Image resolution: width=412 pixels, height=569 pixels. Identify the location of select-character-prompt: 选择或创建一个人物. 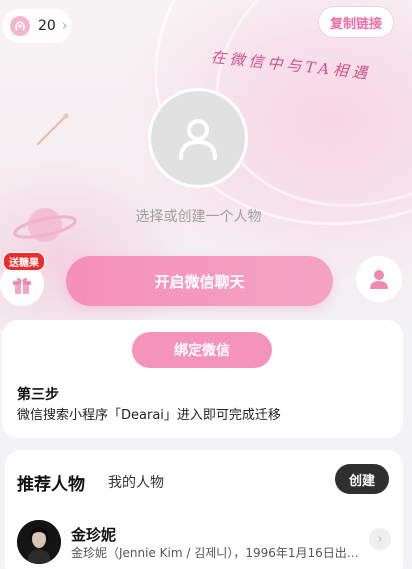
(198, 216).